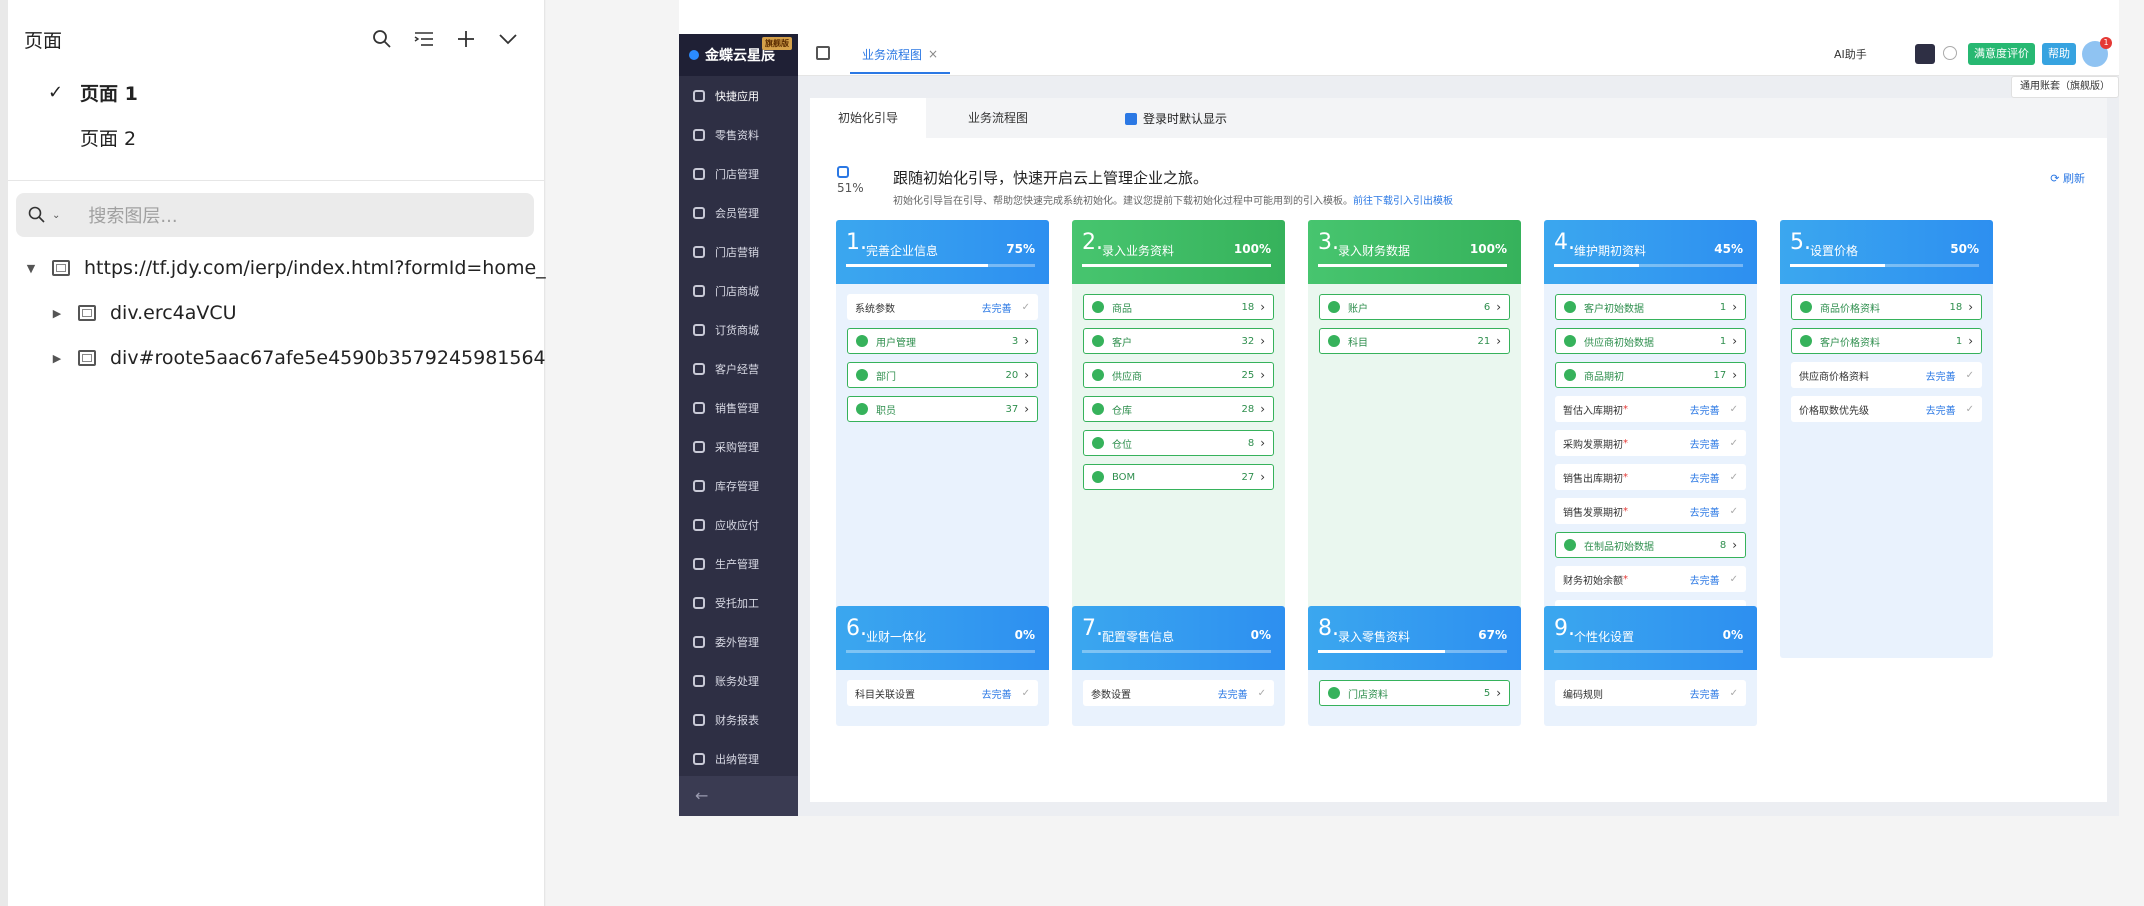 Image resolution: width=2144 pixels, height=906 pixels. What do you see at coordinates (1886, 307) in the screenshot?
I see `guide-item: 商品价格资料 18 ›` at bounding box center [1886, 307].